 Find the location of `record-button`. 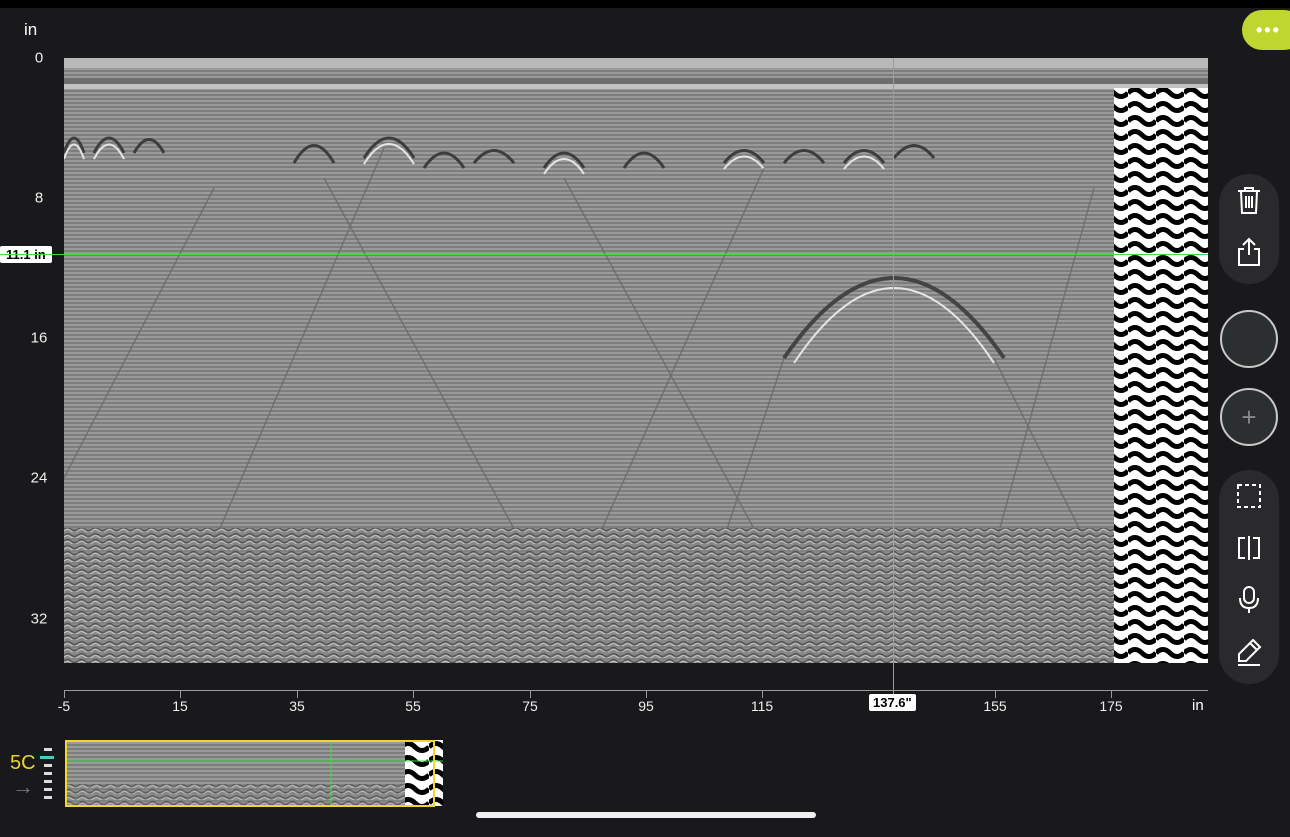

record-button is located at coordinates (1249, 339).